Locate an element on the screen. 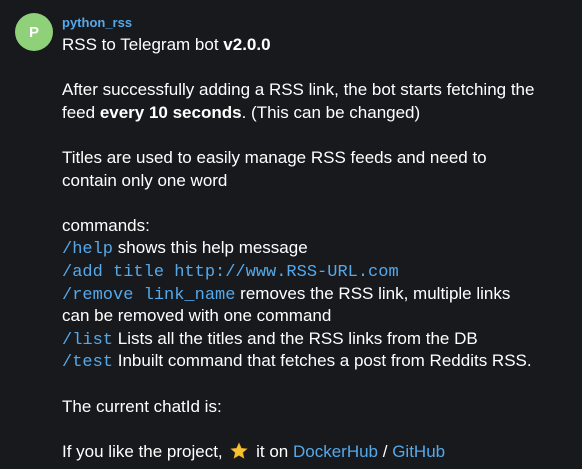 Image resolution: width=582 pixels, height=469 pixels. help-command: /help is located at coordinates (87, 249).